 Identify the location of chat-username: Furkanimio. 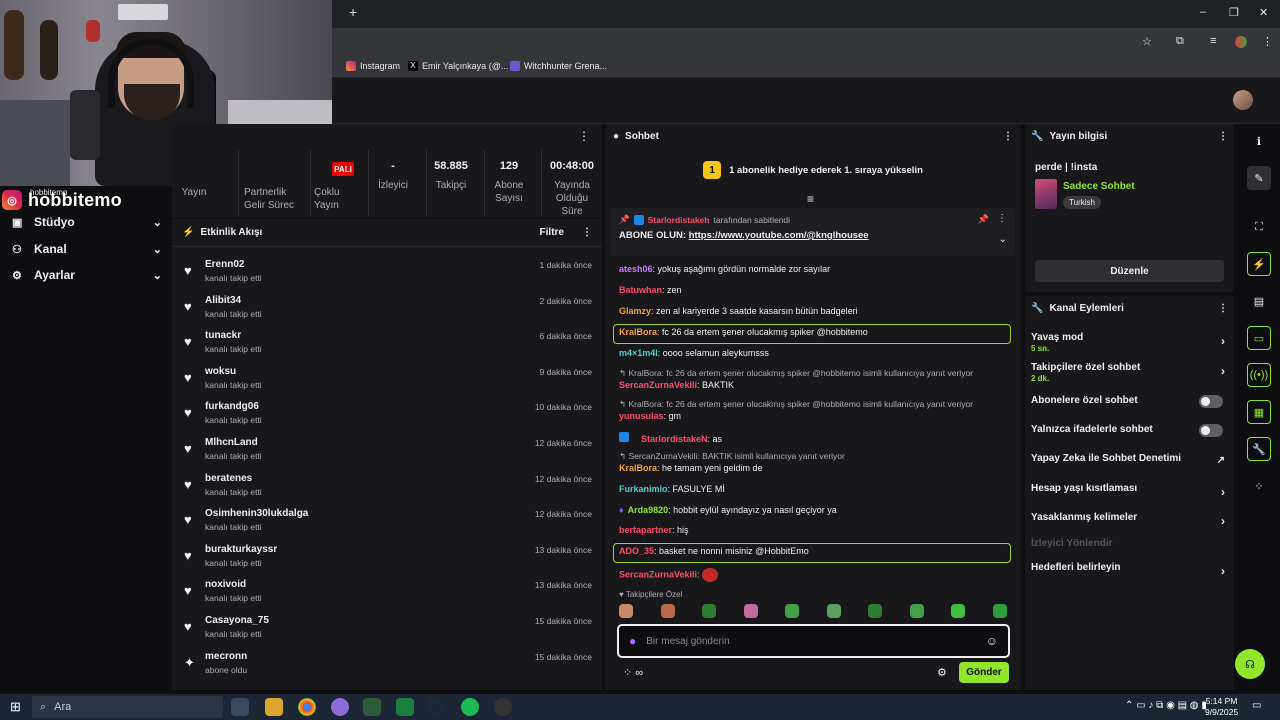
(643, 489).